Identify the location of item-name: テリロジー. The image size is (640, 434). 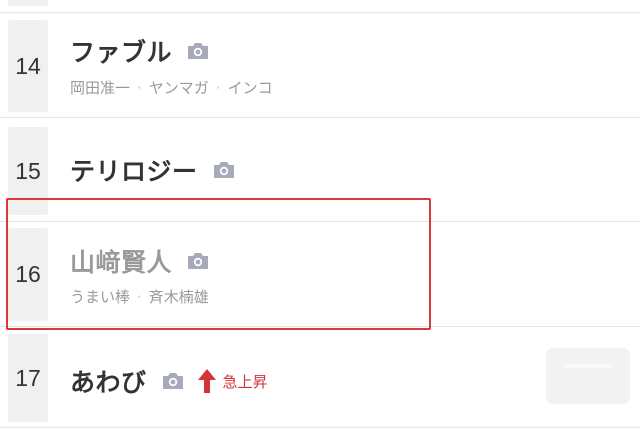
(134, 171).